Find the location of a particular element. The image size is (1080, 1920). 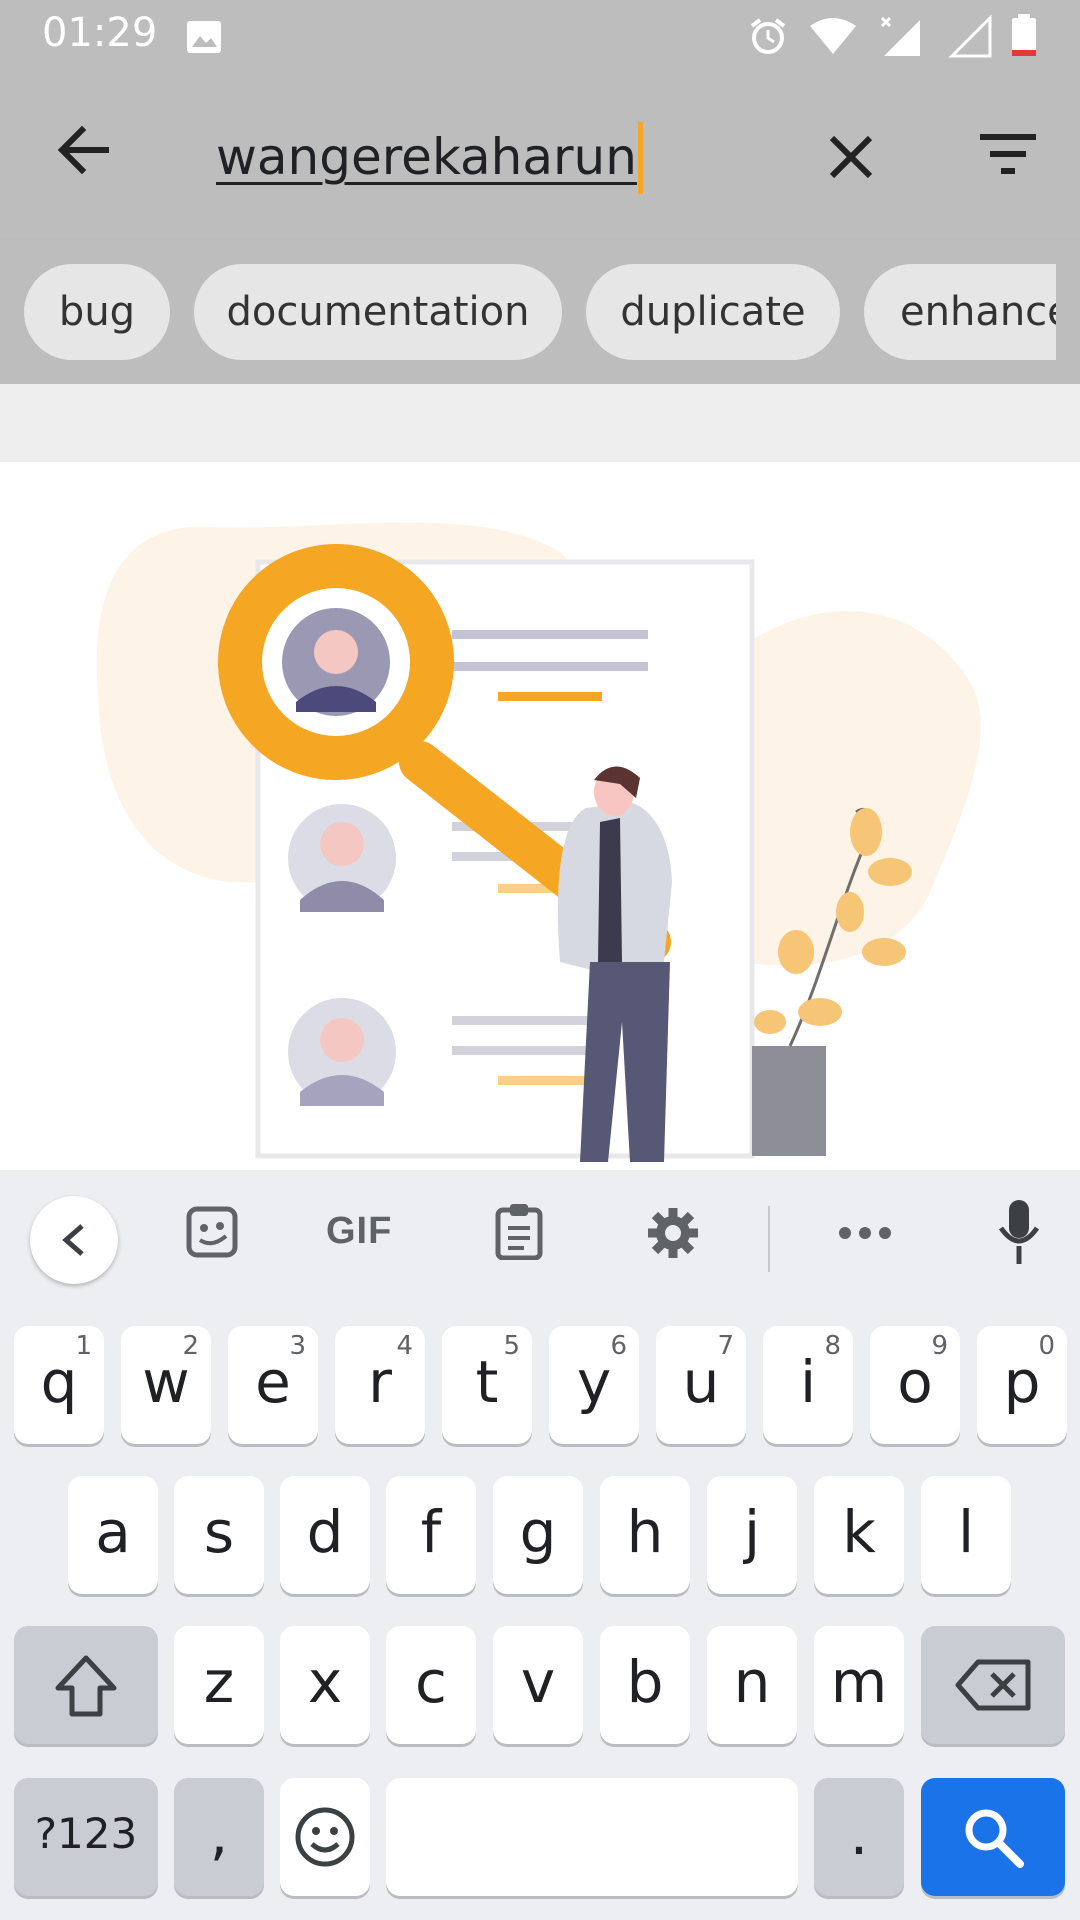

shift-arrow-icon is located at coordinates (86, 1686).